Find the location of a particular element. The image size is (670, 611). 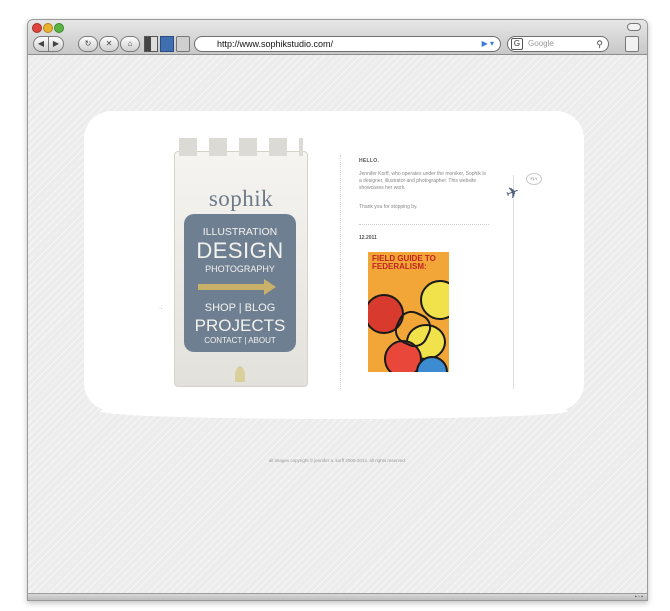

nav-shop-blog: SHOP | BLOG is located at coordinates (240, 308).